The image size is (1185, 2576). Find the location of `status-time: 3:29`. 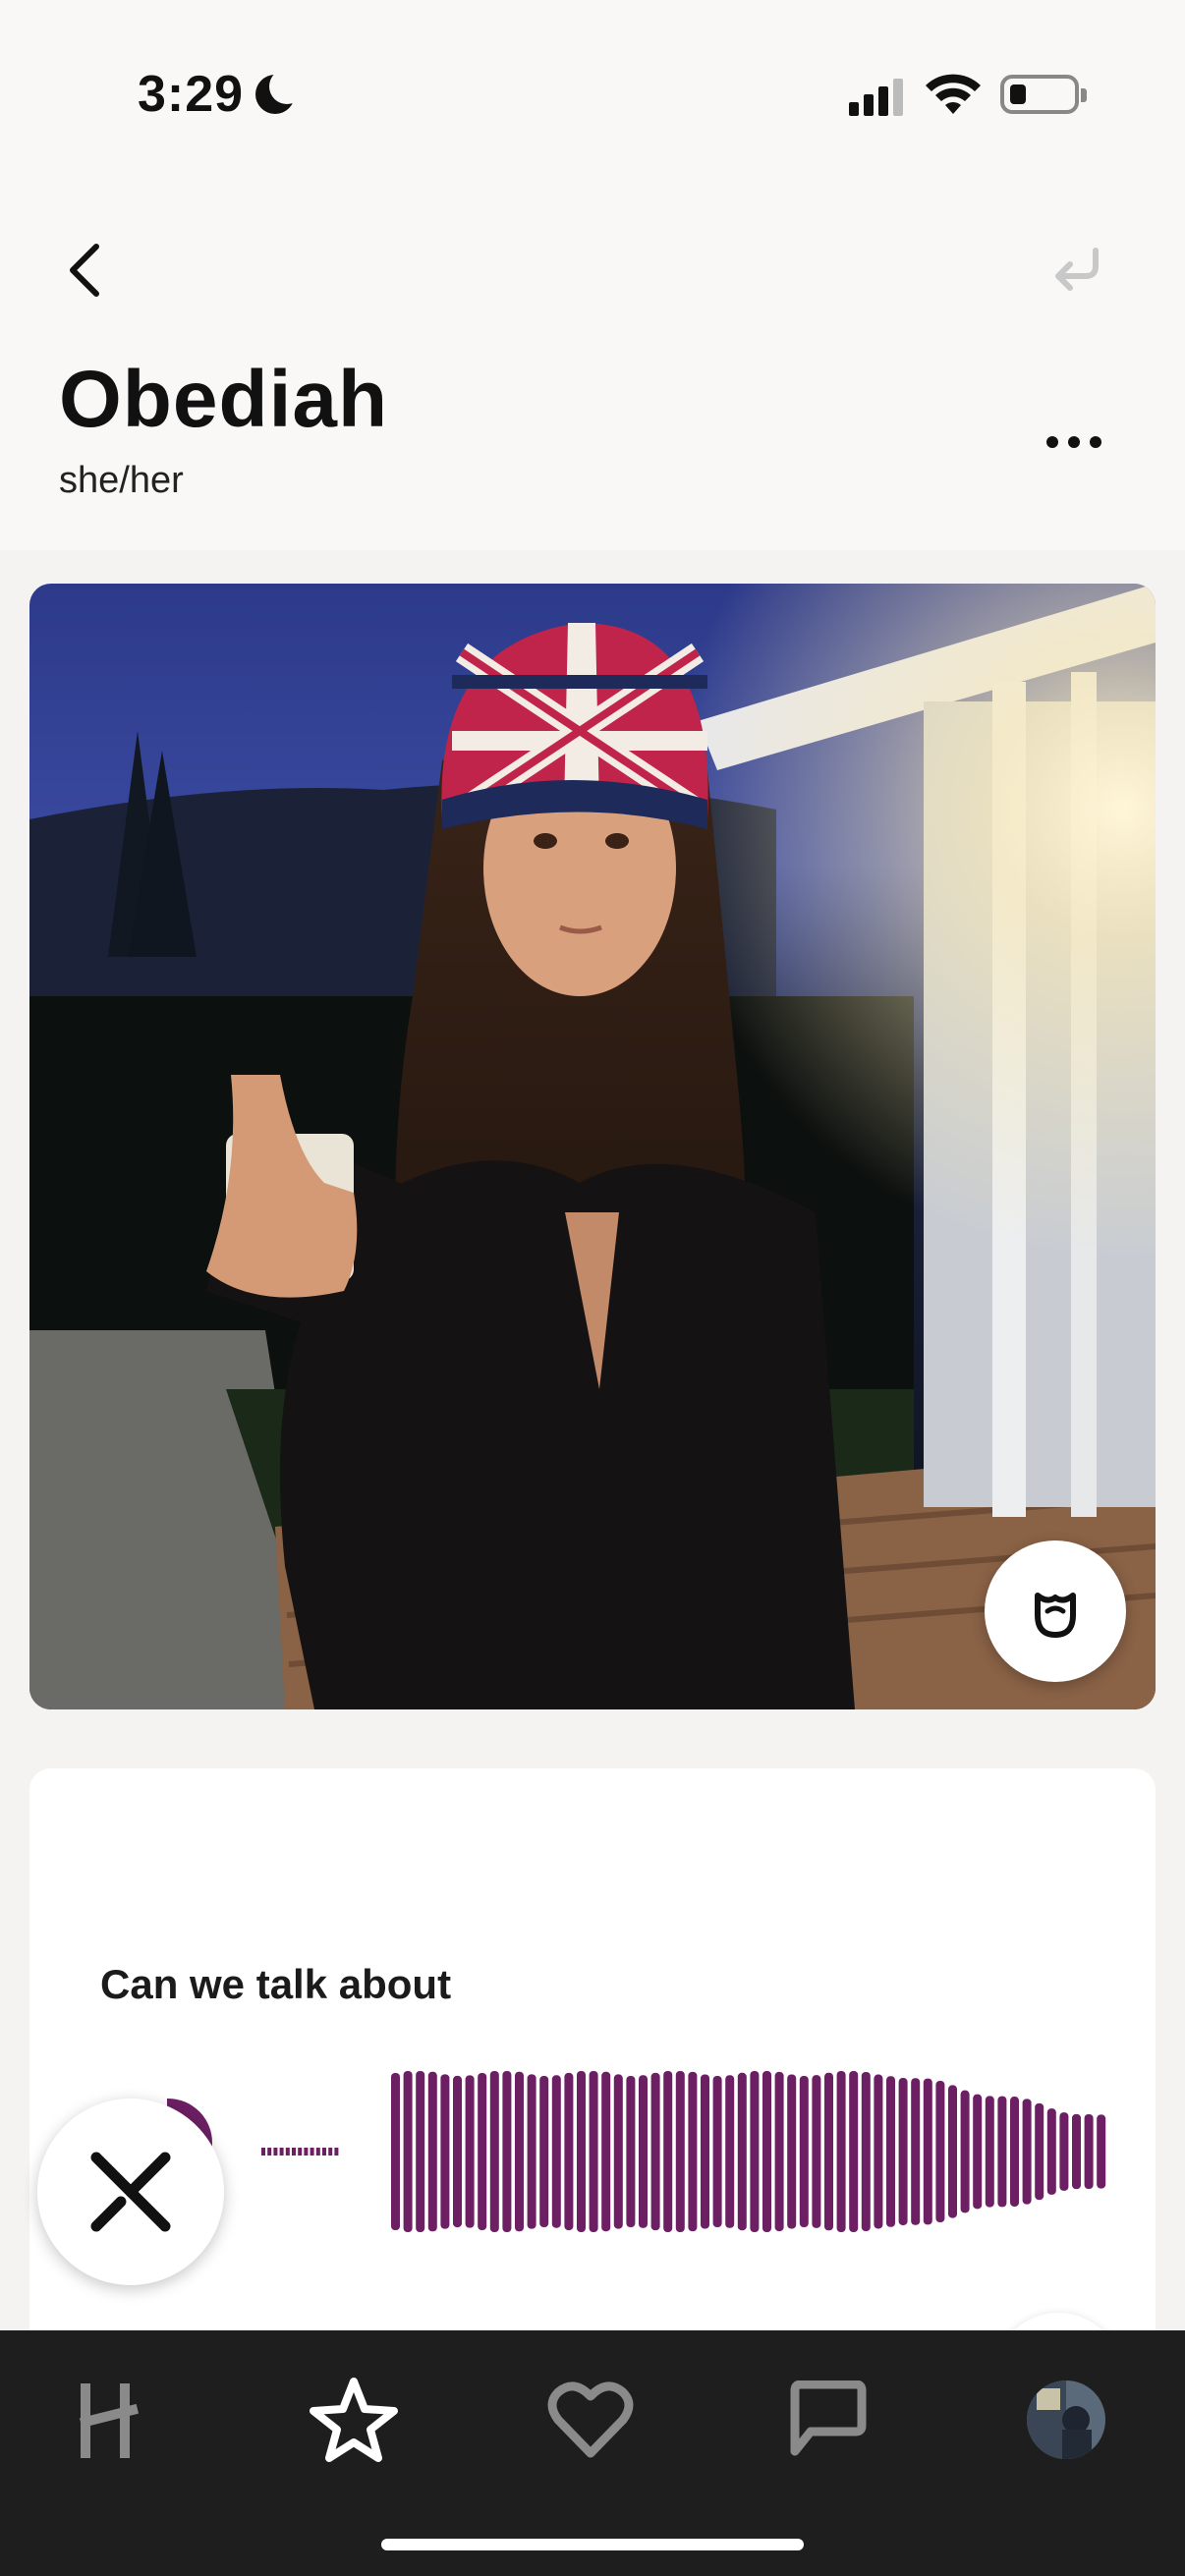

status-time: 3:29 is located at coordinates (192, 94).